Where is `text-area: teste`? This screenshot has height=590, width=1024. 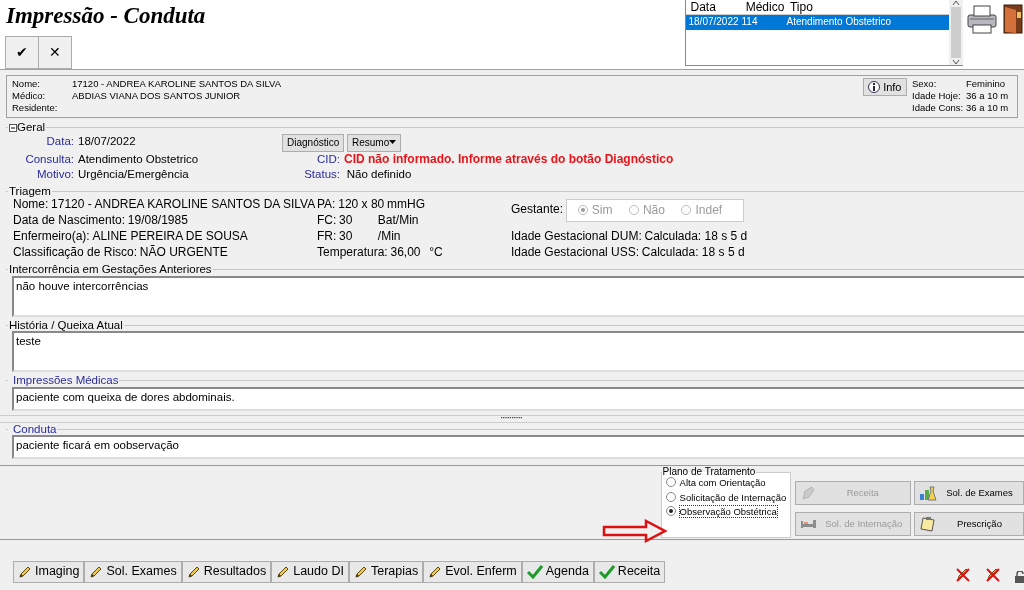
text-area: teste is located at coordinates (518, 352).